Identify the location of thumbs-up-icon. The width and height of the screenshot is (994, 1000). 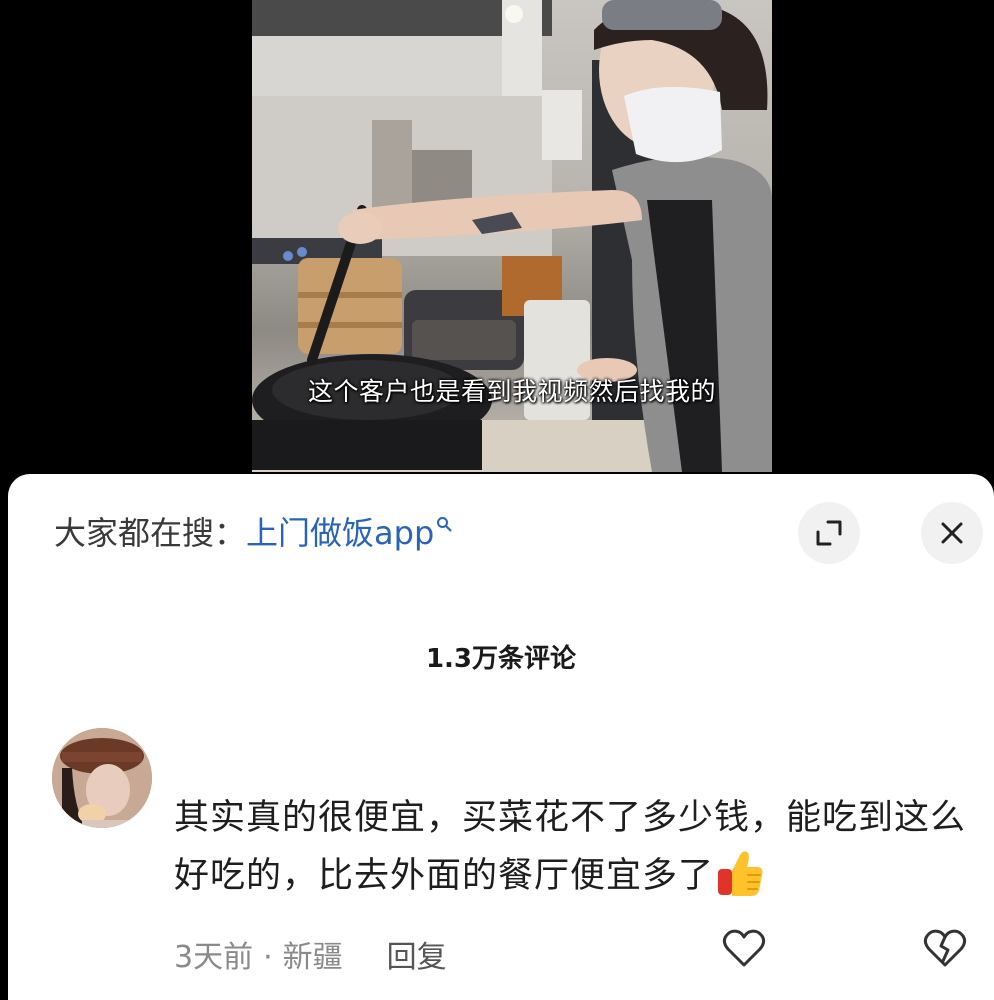
(740, 873).